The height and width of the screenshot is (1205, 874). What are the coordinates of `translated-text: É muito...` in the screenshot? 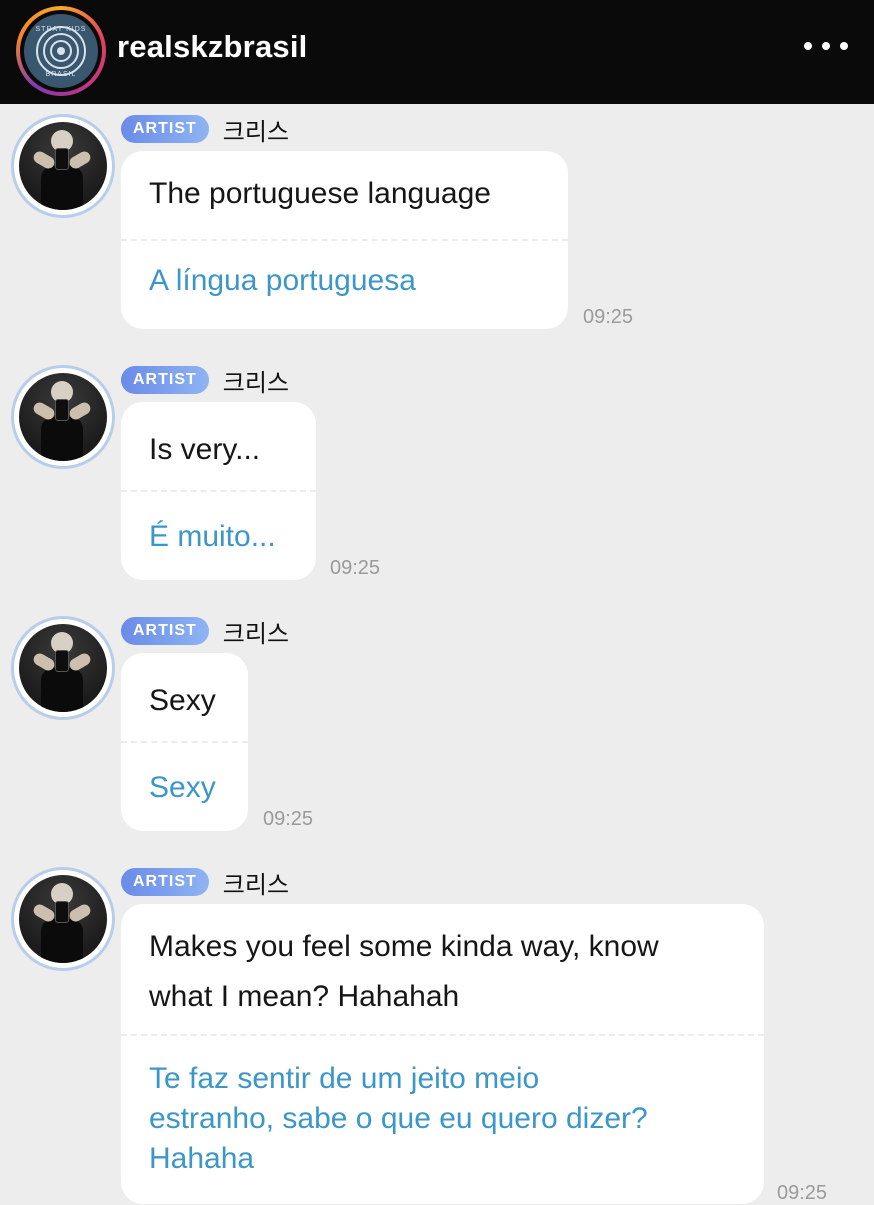 It's located at (212, 536).